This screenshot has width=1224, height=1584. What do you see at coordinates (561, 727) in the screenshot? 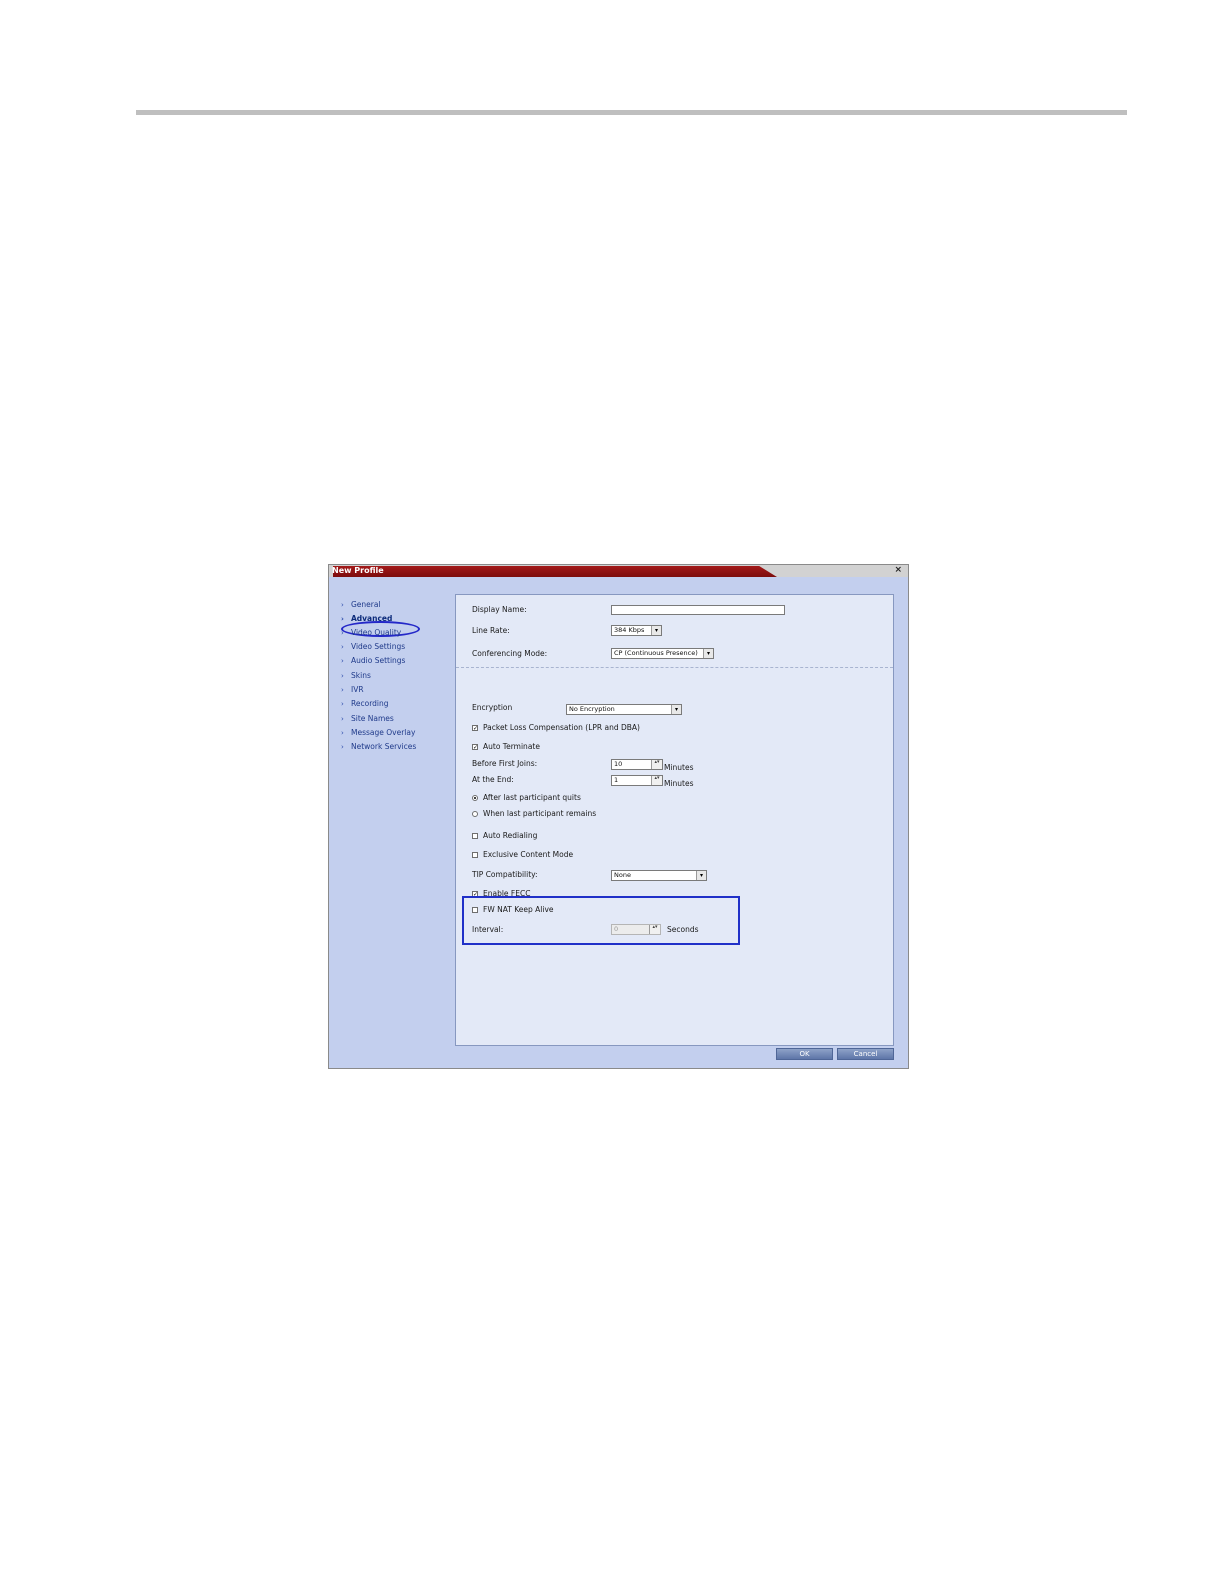
I see `packet-loss-label: Packet Loss Compensation (LPR and DBA)` at bounding box center [561, 727].